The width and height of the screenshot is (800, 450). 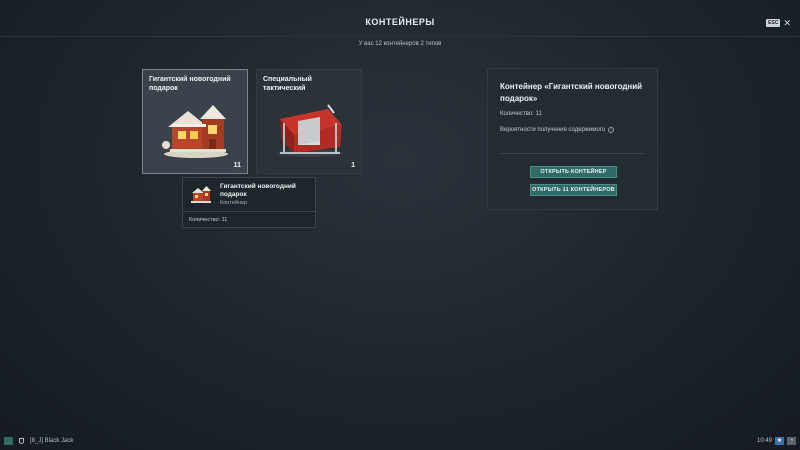 I want to click on footer-right: 10:49 ★ ◔, so click(x=776, y=441).